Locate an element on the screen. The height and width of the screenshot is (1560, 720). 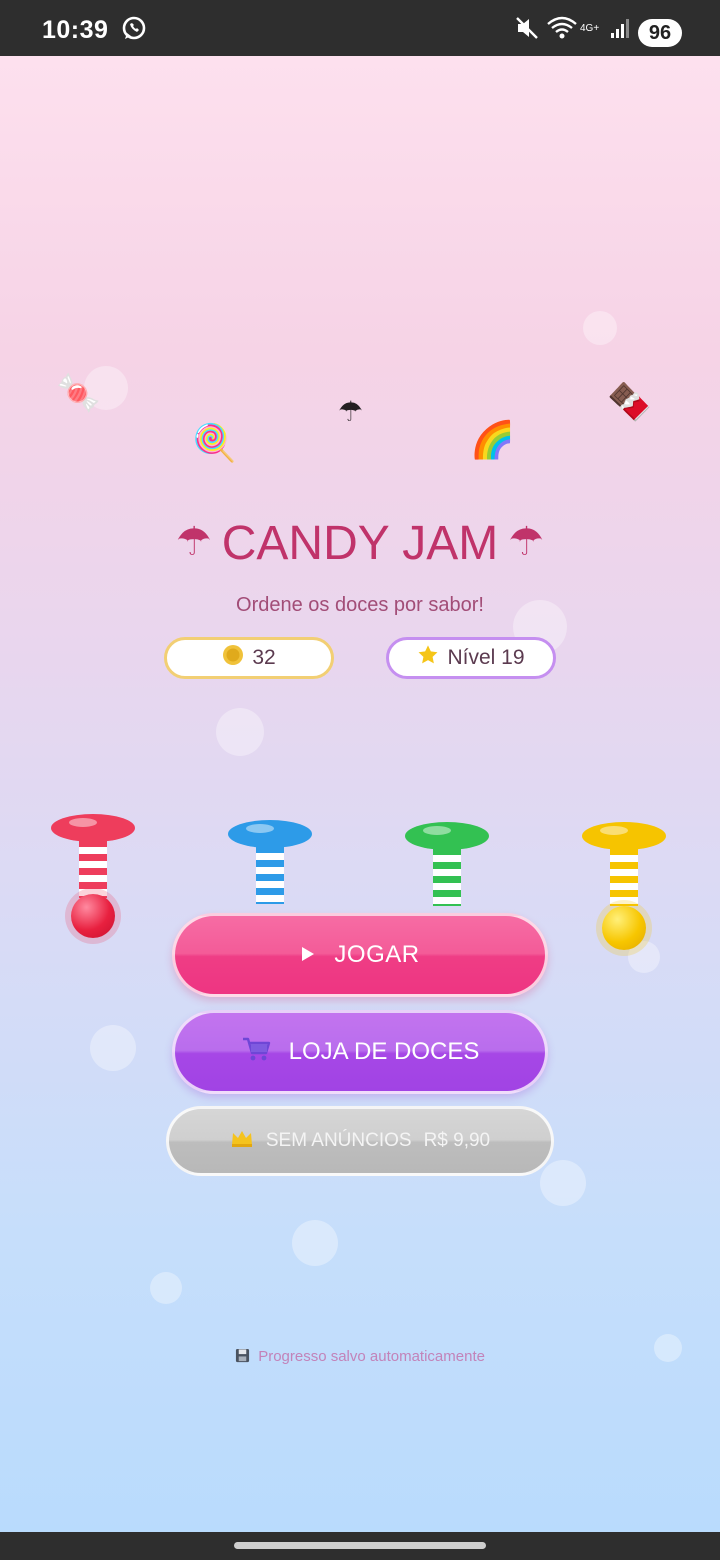
candy-ball-yellow is located at coordinates (624, 928).